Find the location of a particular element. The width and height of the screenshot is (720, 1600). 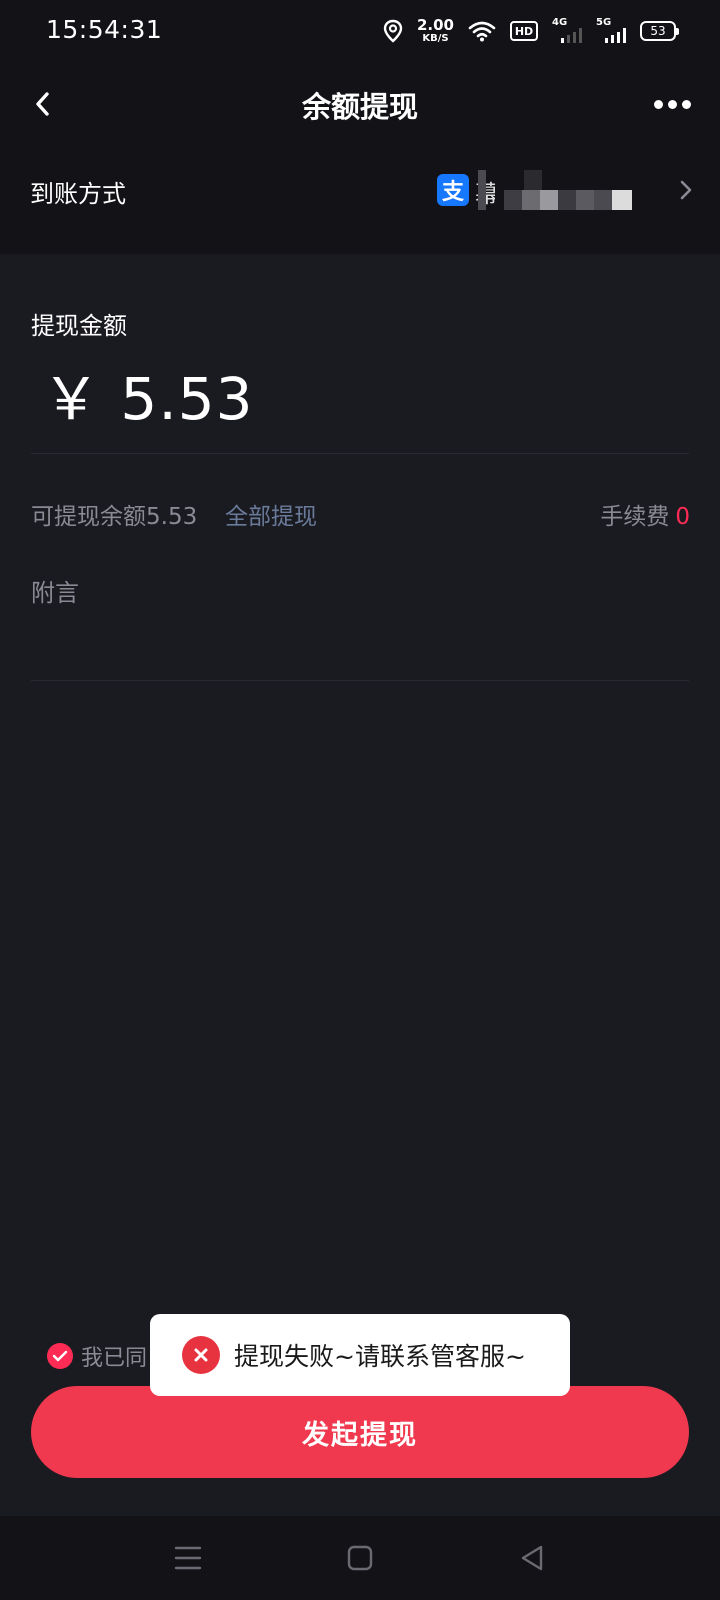

network-speed: 2.00 KB/S is located at coordinates (435, 31).